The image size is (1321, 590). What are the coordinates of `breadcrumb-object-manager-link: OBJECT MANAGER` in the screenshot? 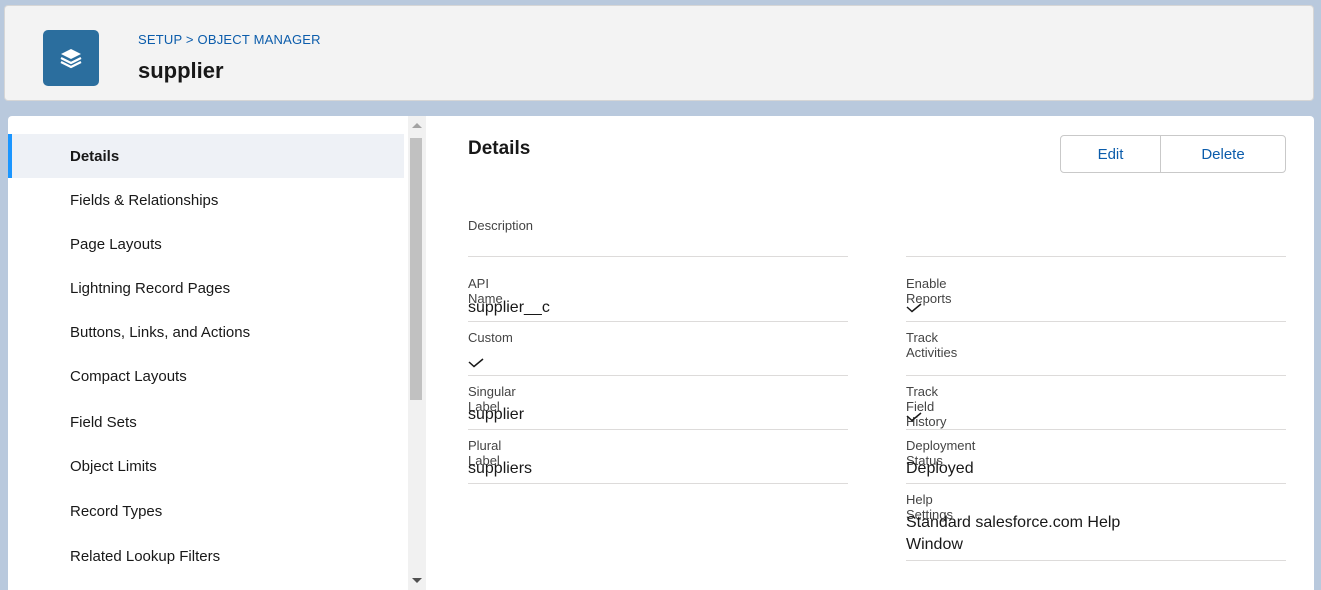 It's located at (259, 39).